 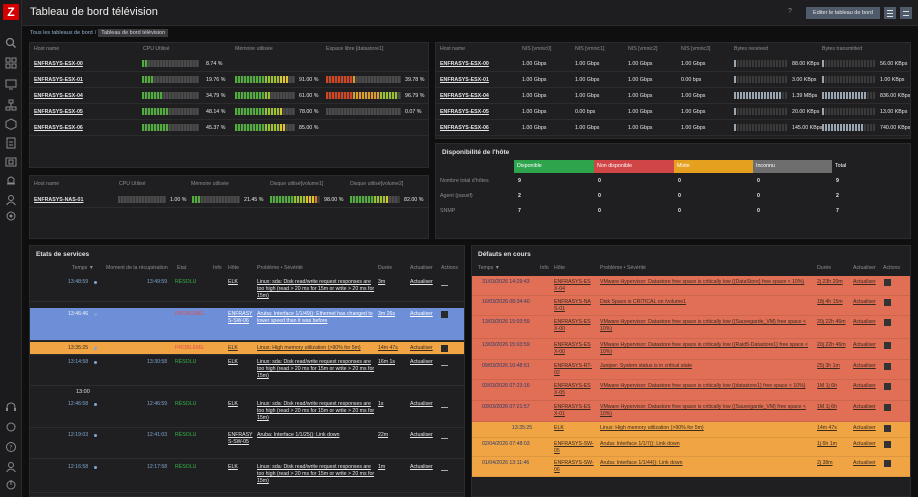 What do you see at coordinates (827, 444) in the screenshot?
I see `problem-duration: 1j 6h 1m` at bounding box center [827, 444].